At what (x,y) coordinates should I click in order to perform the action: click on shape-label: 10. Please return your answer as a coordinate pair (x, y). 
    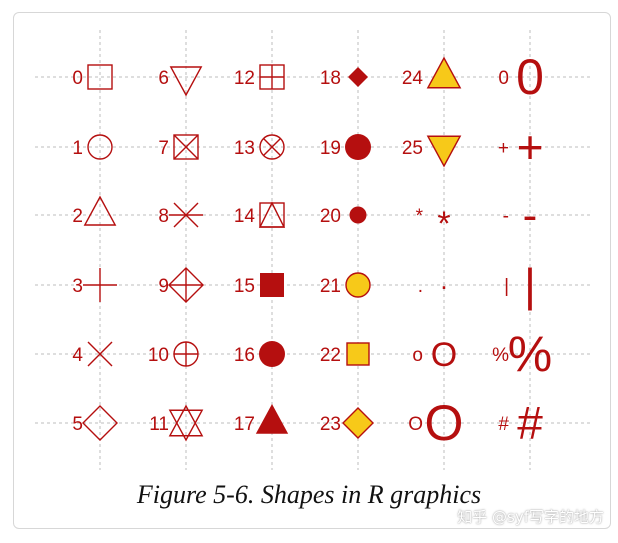
    Looking at the image, I should click on (158, 355).